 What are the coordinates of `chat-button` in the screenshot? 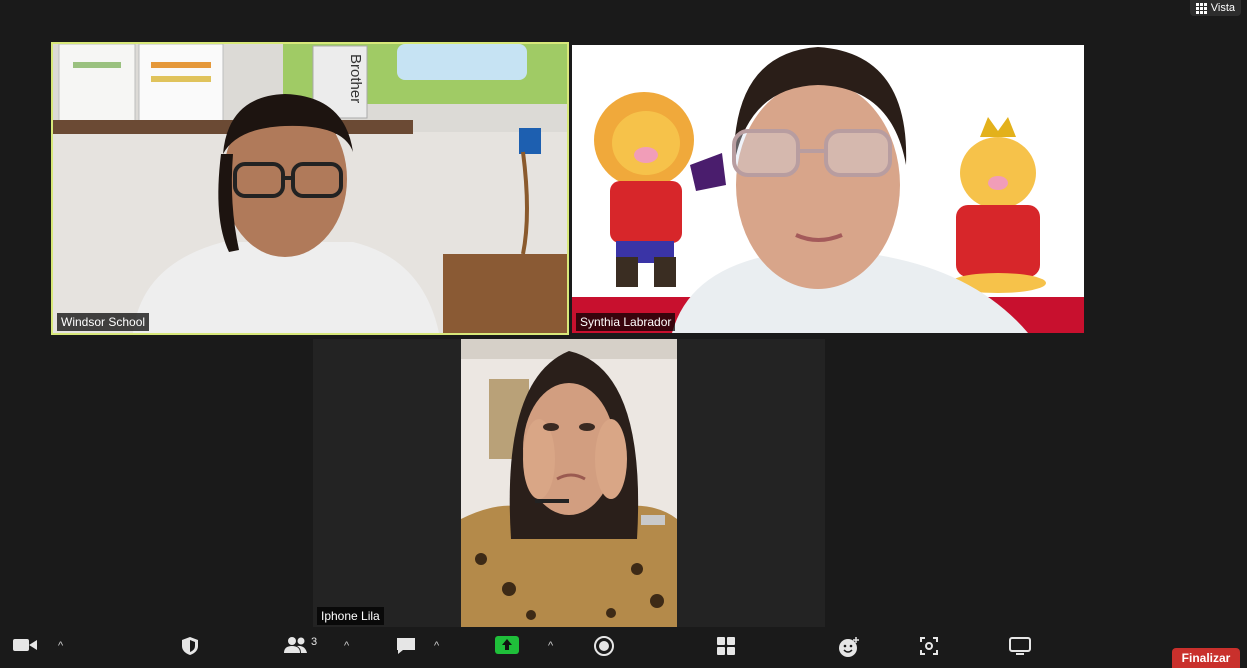 It's located at (406, 646).